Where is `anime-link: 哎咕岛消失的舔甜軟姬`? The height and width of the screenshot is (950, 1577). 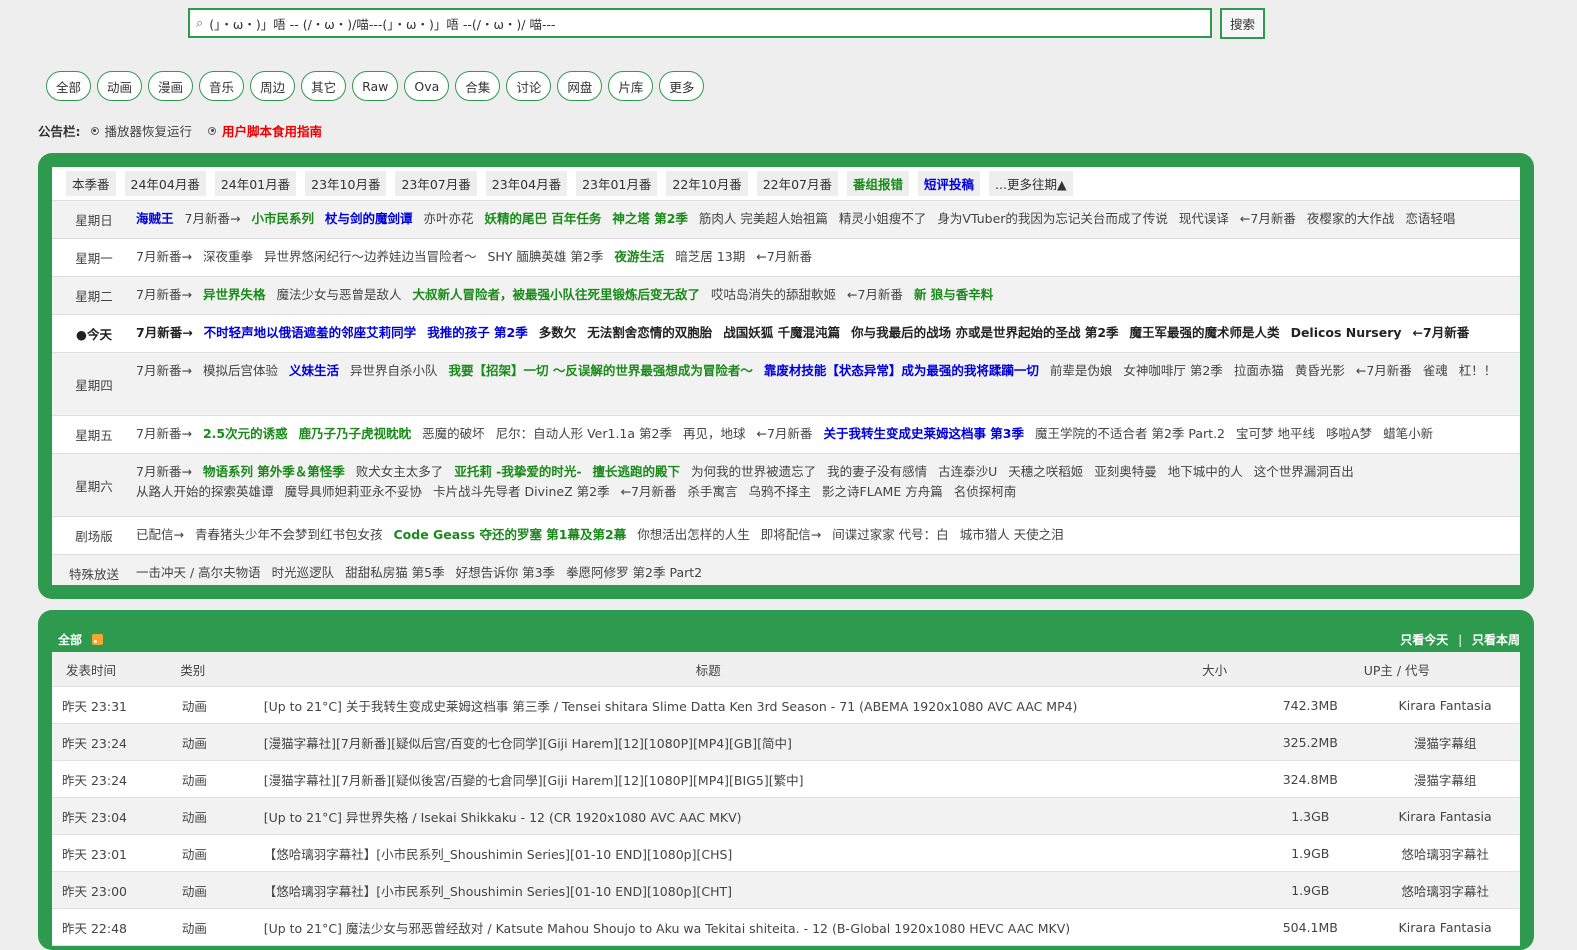
anime-link: 哎咕岛消失的舔甜軟姬 is located at coordinates (773, 295).